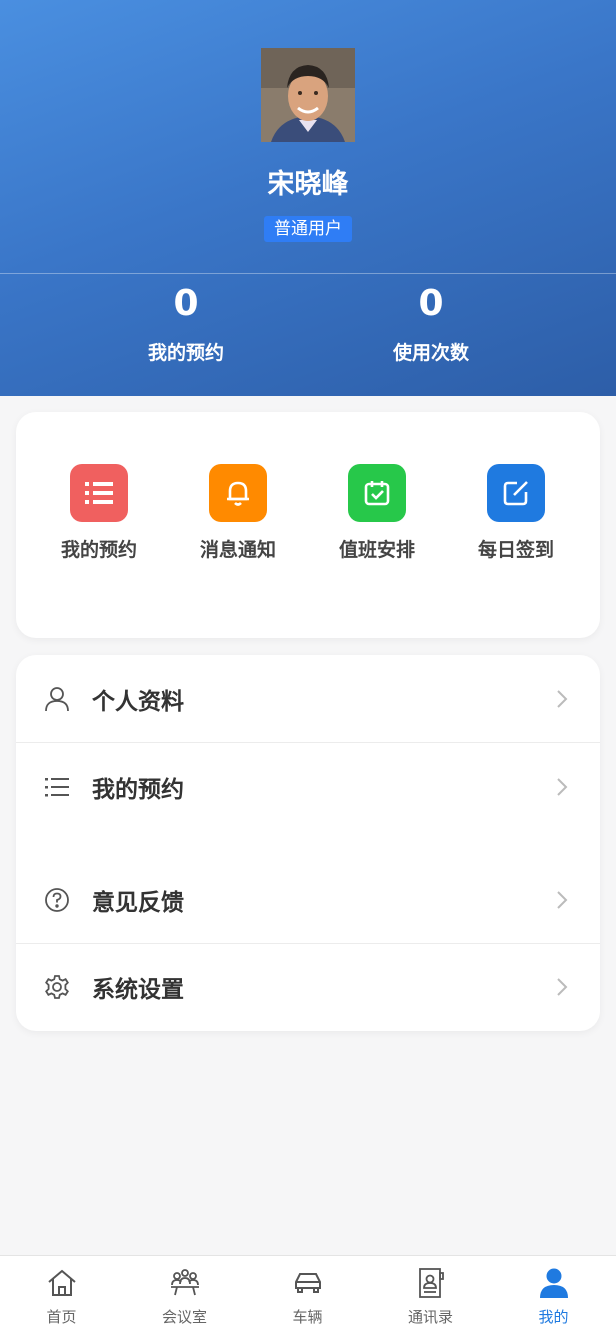 The image size is (616, 1334). What do you see at coordinates (431, 303) in the screenshot?
I see `stat-usage-value: 0` at bounding box center [431, 303].